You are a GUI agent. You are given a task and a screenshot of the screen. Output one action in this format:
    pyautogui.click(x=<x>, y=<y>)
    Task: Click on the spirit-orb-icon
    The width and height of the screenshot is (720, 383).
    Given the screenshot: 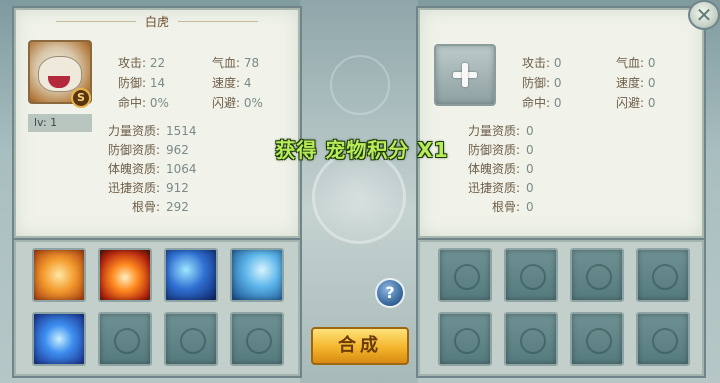 What is the action you would take?
    pyautogui.click(x=59, y=339)
    